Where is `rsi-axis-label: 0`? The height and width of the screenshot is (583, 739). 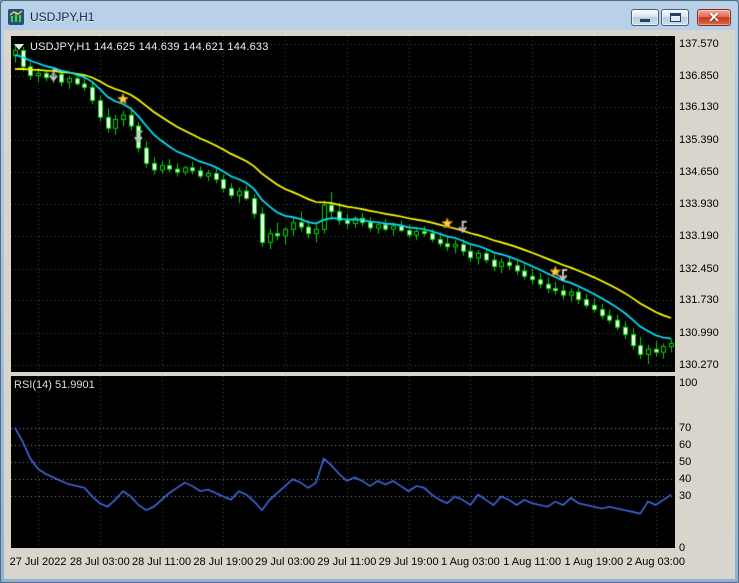 rsi-axis-label: 0 is located at coordinates (682, 548).